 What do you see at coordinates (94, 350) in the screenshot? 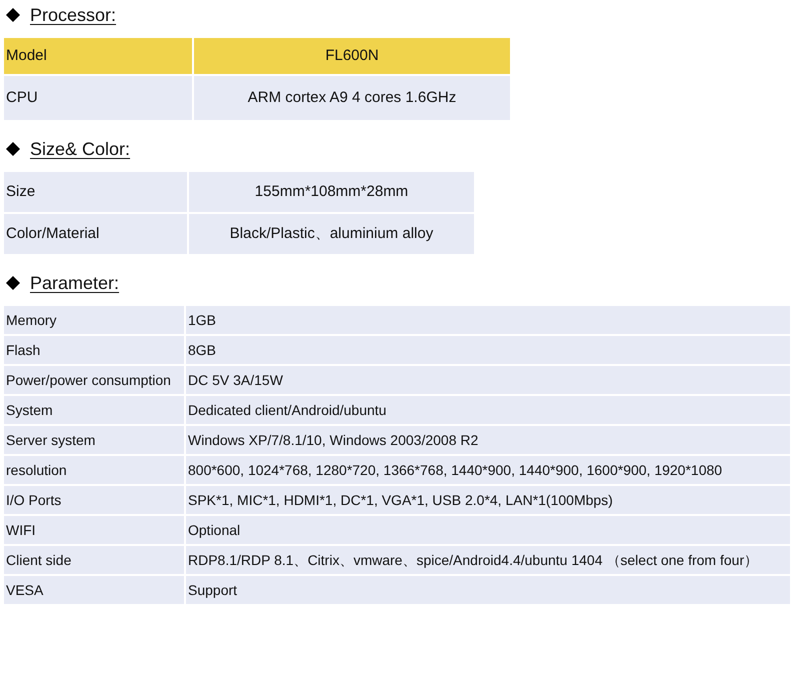
I see `label-cell: Flash` at bounding box center [94, 350].